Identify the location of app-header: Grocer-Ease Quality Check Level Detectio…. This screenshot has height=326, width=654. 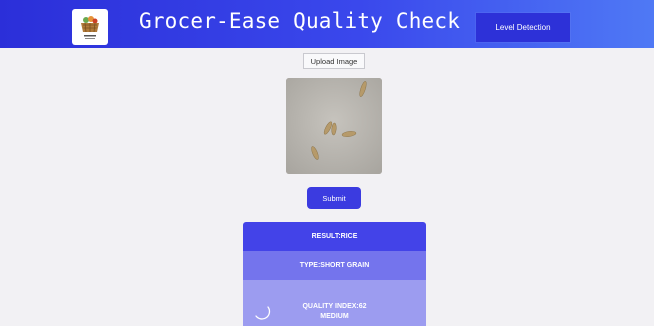
(327, 24).